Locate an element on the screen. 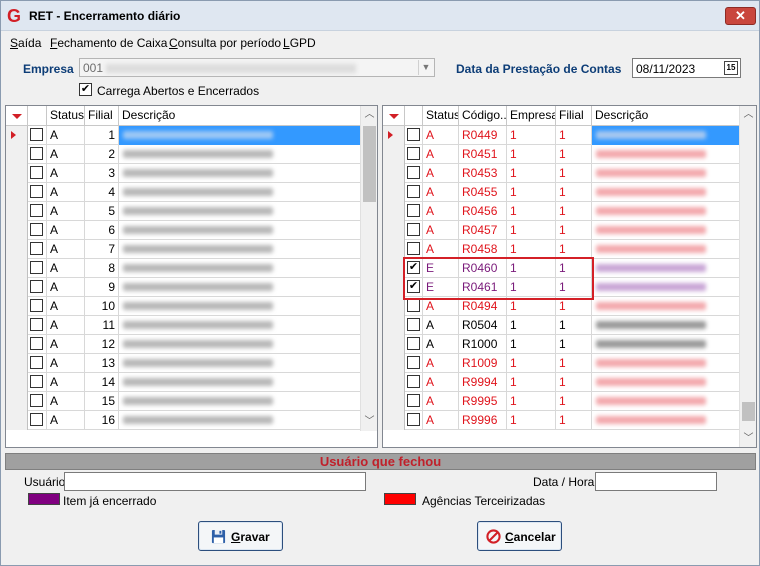  table-row: A 10 is located at coordinates (183, 306).